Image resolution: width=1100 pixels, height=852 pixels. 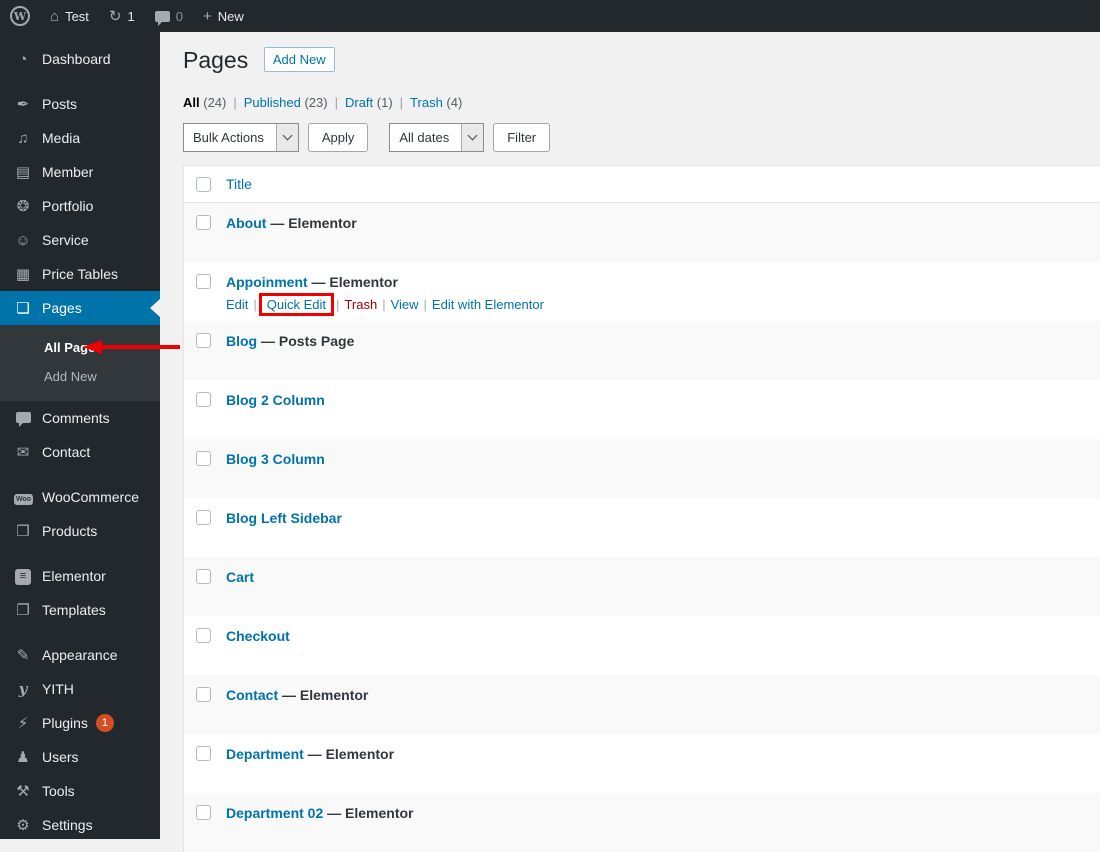 I want to click on sidebar-item-users: ♟ Users, so click(x=80, y=757).